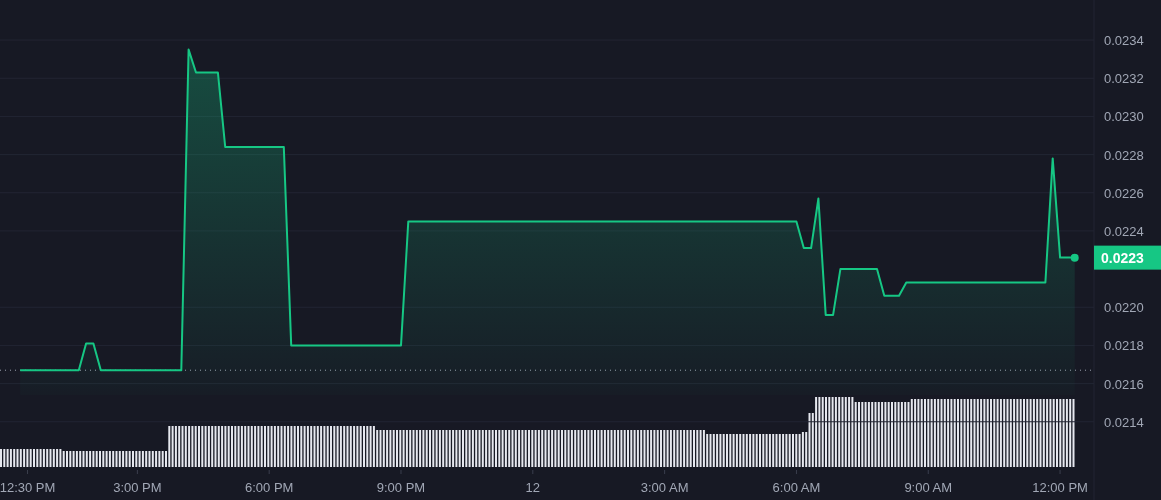 The width and height of the screenshot is (1161, 500). Describe the element at coordinates (1124, 384) in the screenshot. I see `y-axis-label: 0.0216` at that location.